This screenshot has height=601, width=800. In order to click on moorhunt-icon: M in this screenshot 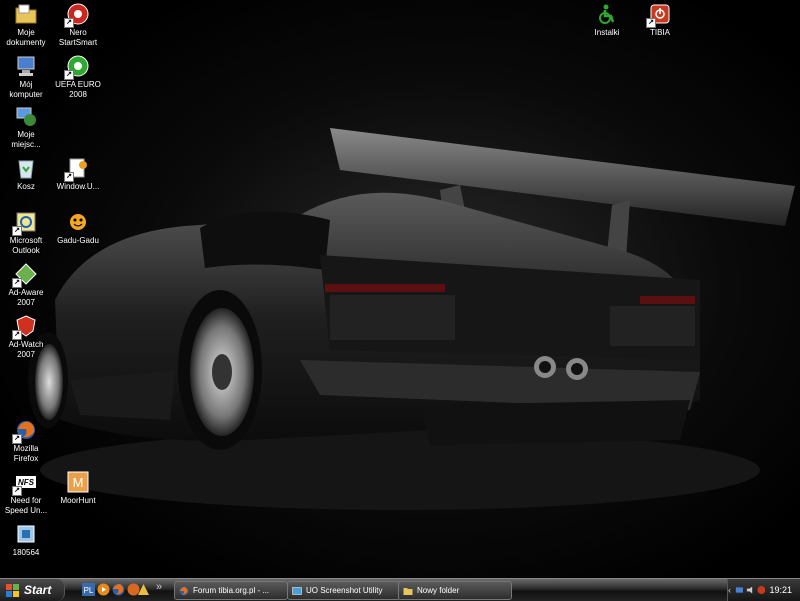, I will do `click(78, 482)`.